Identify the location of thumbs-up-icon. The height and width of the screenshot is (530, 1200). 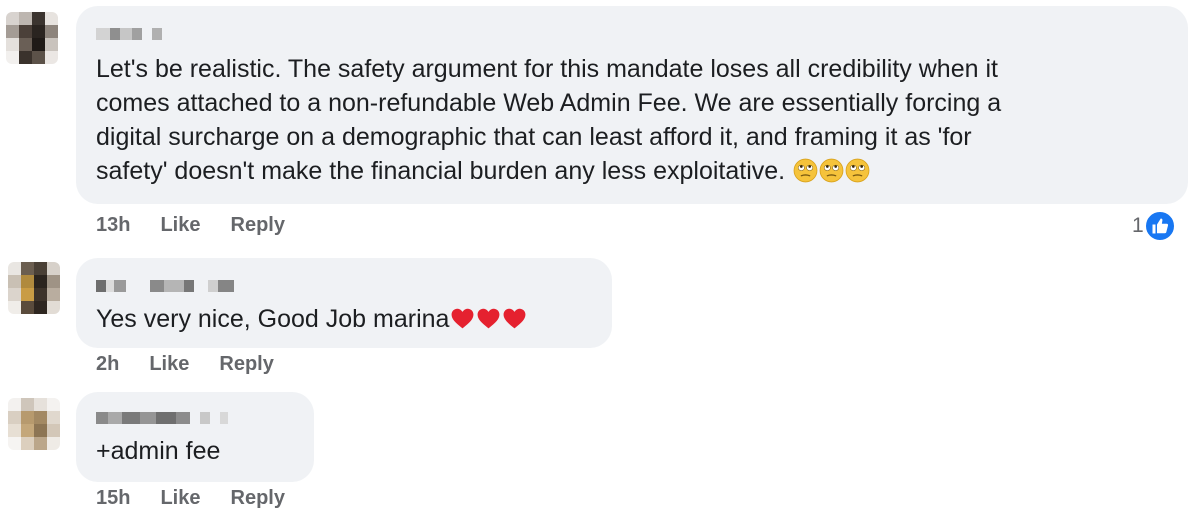
(1159, 226).